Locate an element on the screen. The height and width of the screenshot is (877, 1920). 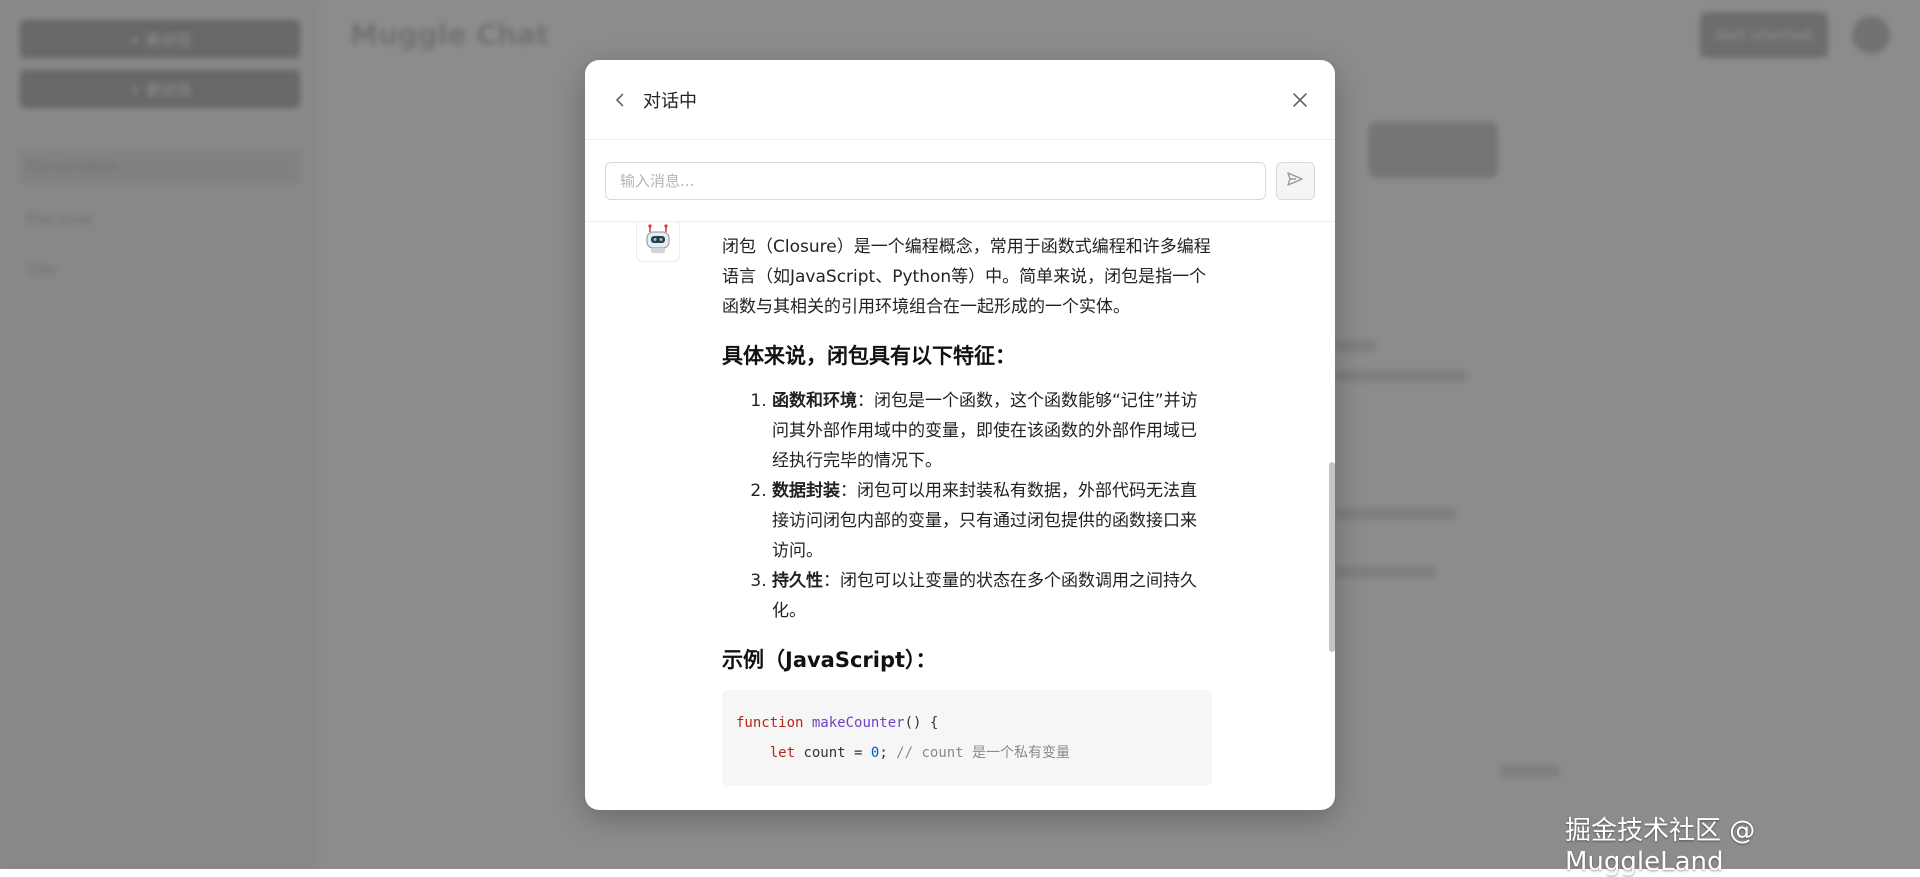
scrollbar is located at coordinates (1332, 557).